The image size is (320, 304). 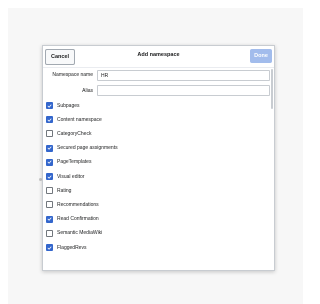 I want to click on option-label: Semantic MediaWiki, so click(x=80, y=233).